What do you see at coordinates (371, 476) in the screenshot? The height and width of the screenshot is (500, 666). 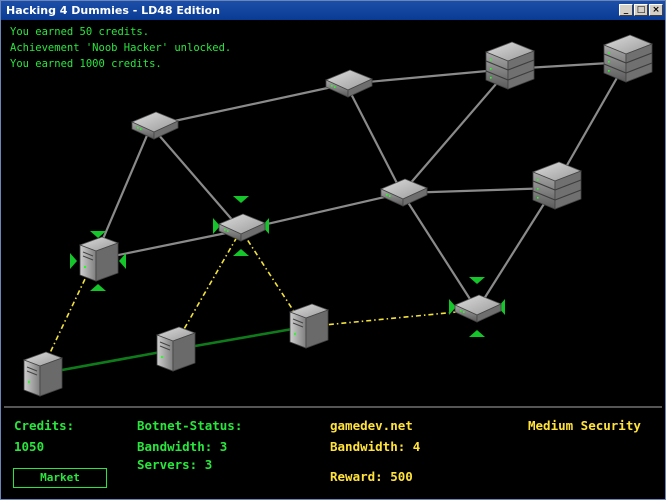 I see `target-reward: Reward: 500` at bounding box center [371, 476].